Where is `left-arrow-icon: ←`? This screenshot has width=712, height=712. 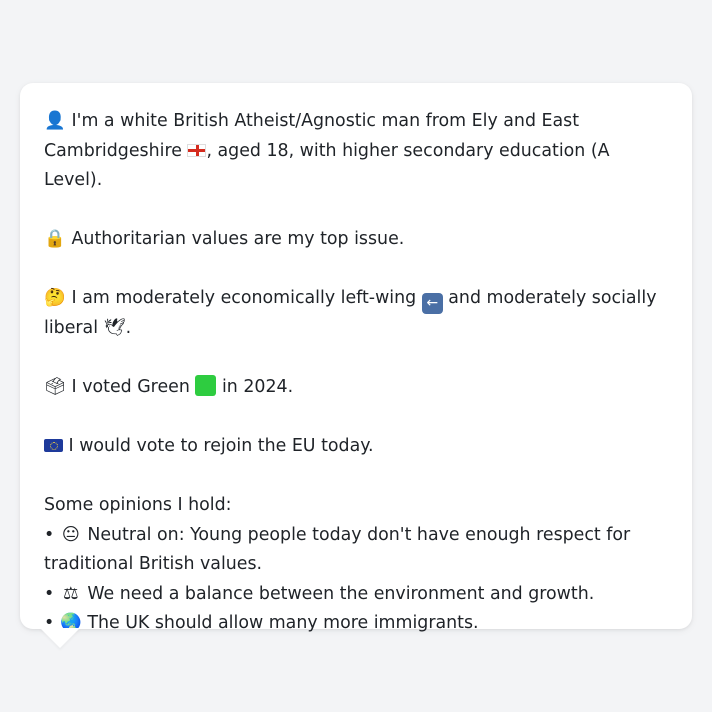
left-arrow-icon: ← is located at coordinates (432, 303).